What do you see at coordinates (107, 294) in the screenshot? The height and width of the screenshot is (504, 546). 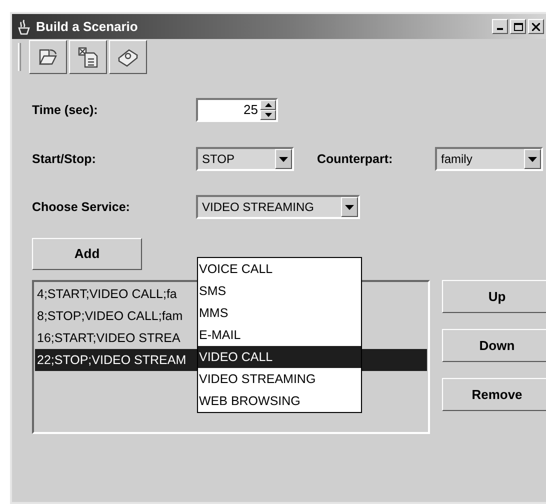 I see `event-list-item: 4;START;VIDEO CALL;fa` at bounding box center [107, 294].